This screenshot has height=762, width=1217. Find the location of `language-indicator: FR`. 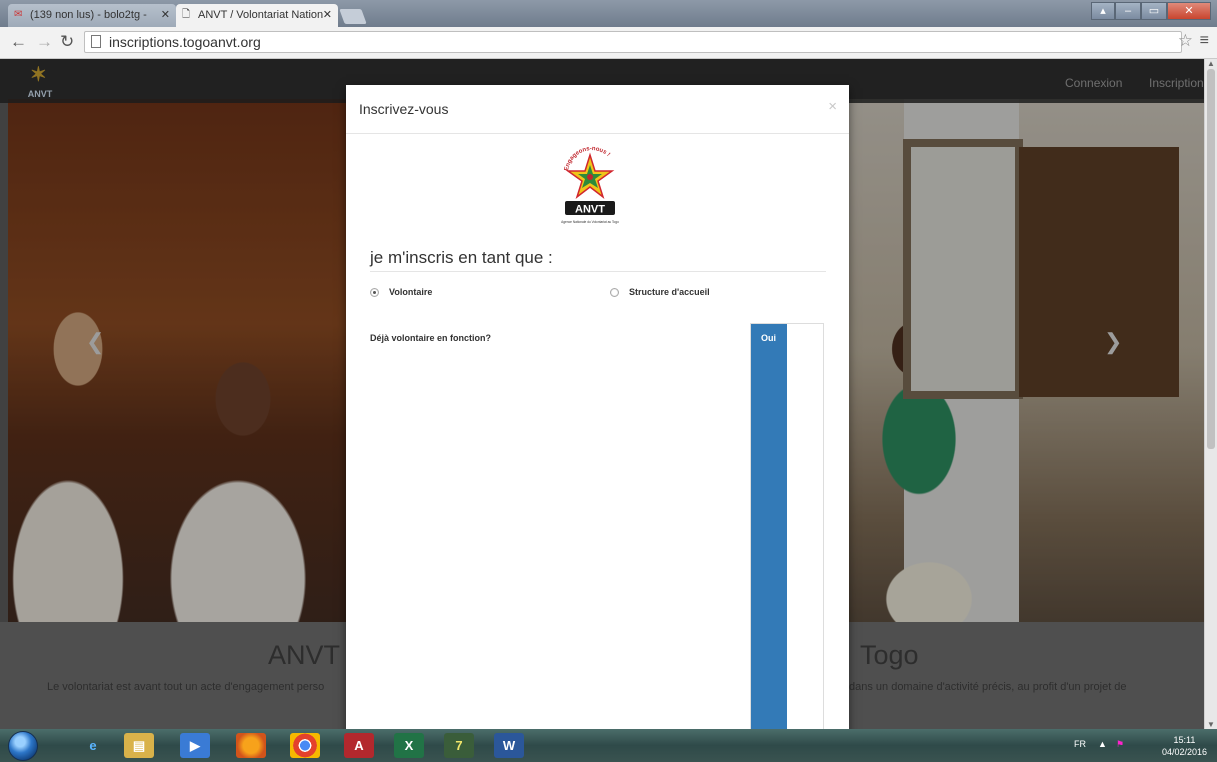

language-indicator: FR is located at coordinates (1080, 744).